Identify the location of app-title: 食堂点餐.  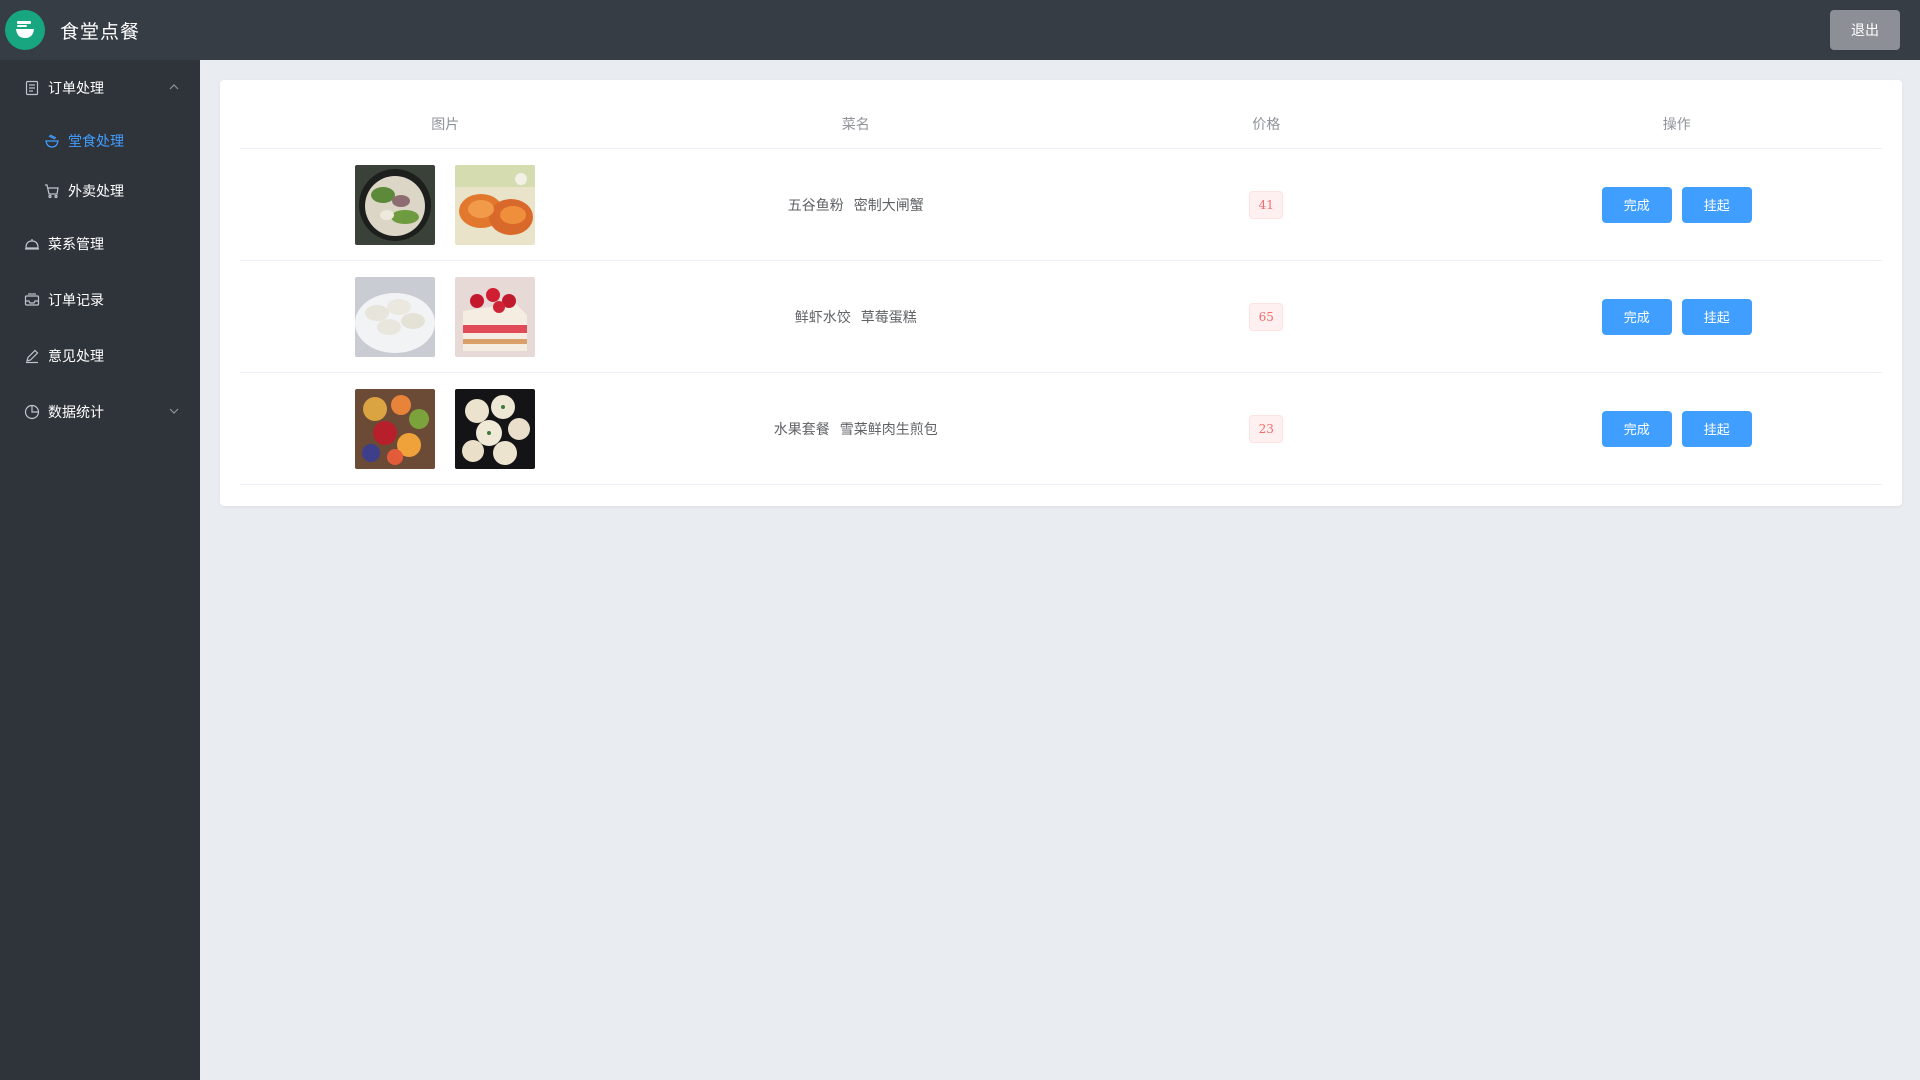
(100, 31).